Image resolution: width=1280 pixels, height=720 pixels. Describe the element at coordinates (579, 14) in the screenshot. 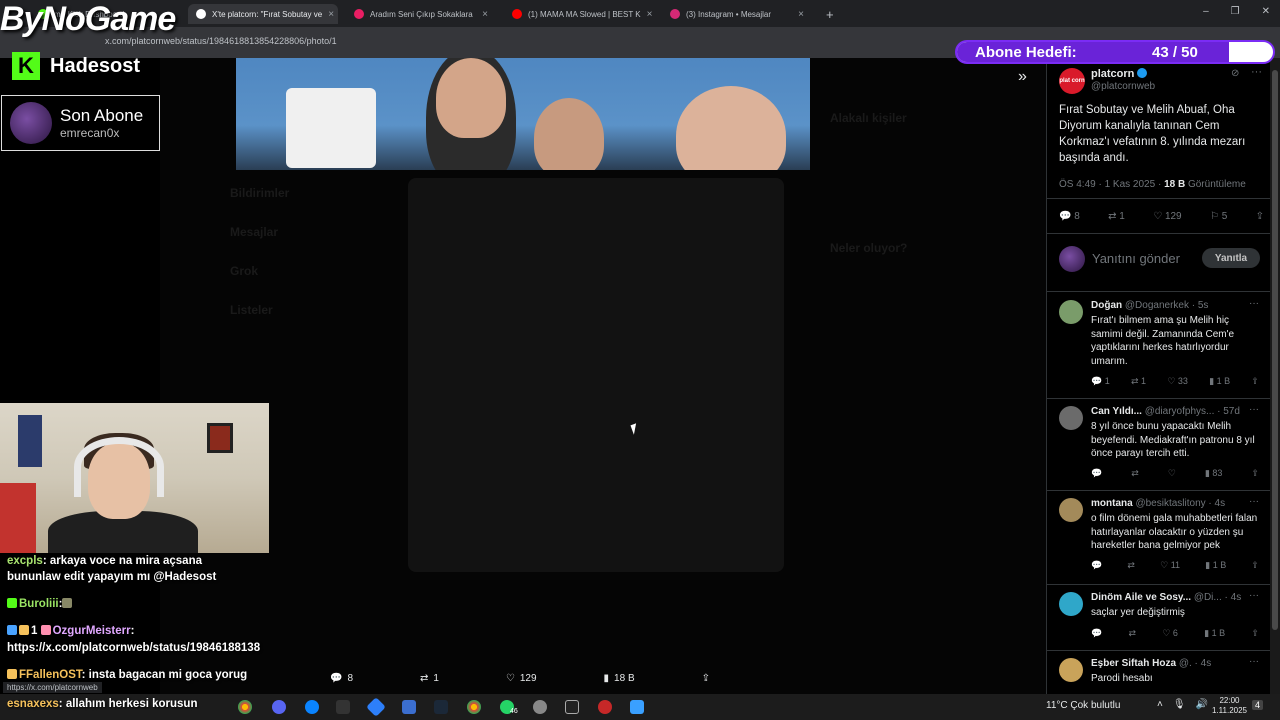

I see `tab-youtube-mama: (1) MAMA MA Slowed | BEST K ×` at that location.